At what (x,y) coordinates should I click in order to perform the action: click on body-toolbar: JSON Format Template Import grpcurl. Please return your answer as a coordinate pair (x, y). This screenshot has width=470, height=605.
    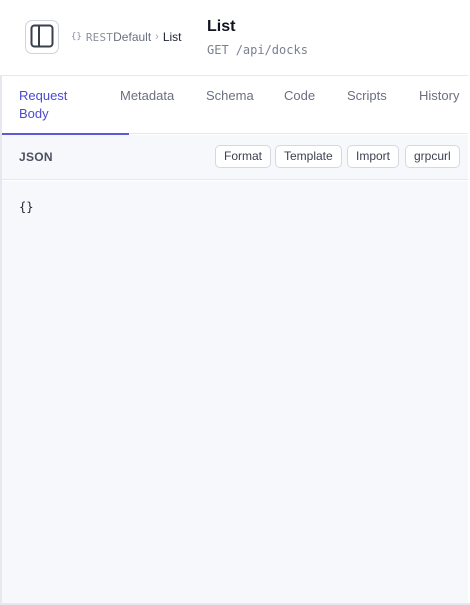
    Looking at the image, I should click on (235, 157).